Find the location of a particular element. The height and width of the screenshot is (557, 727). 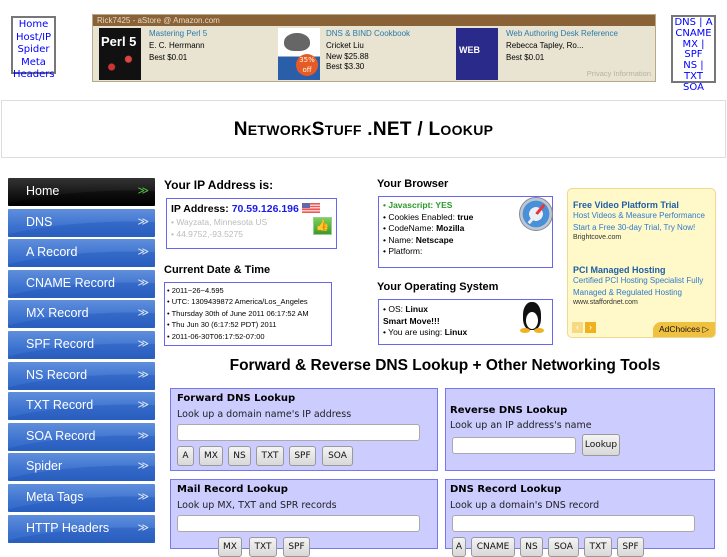

browser-name-label: • Name: is located at coordinates (399, 239).